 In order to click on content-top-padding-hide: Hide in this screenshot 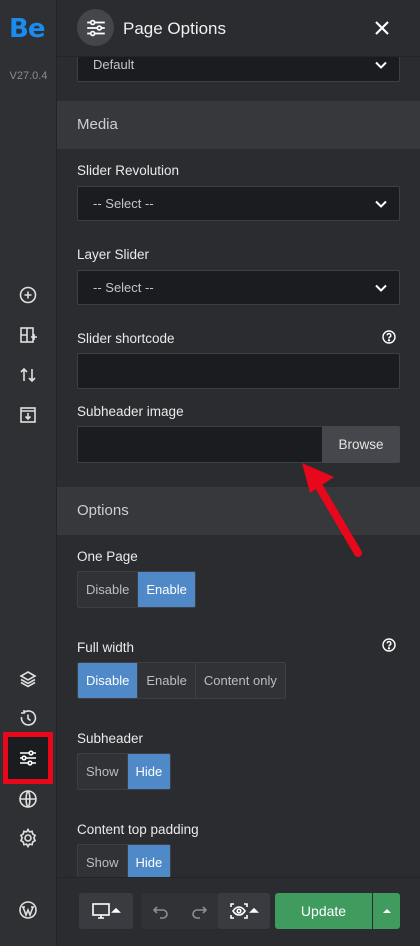, I will do `click(149, 861)`.